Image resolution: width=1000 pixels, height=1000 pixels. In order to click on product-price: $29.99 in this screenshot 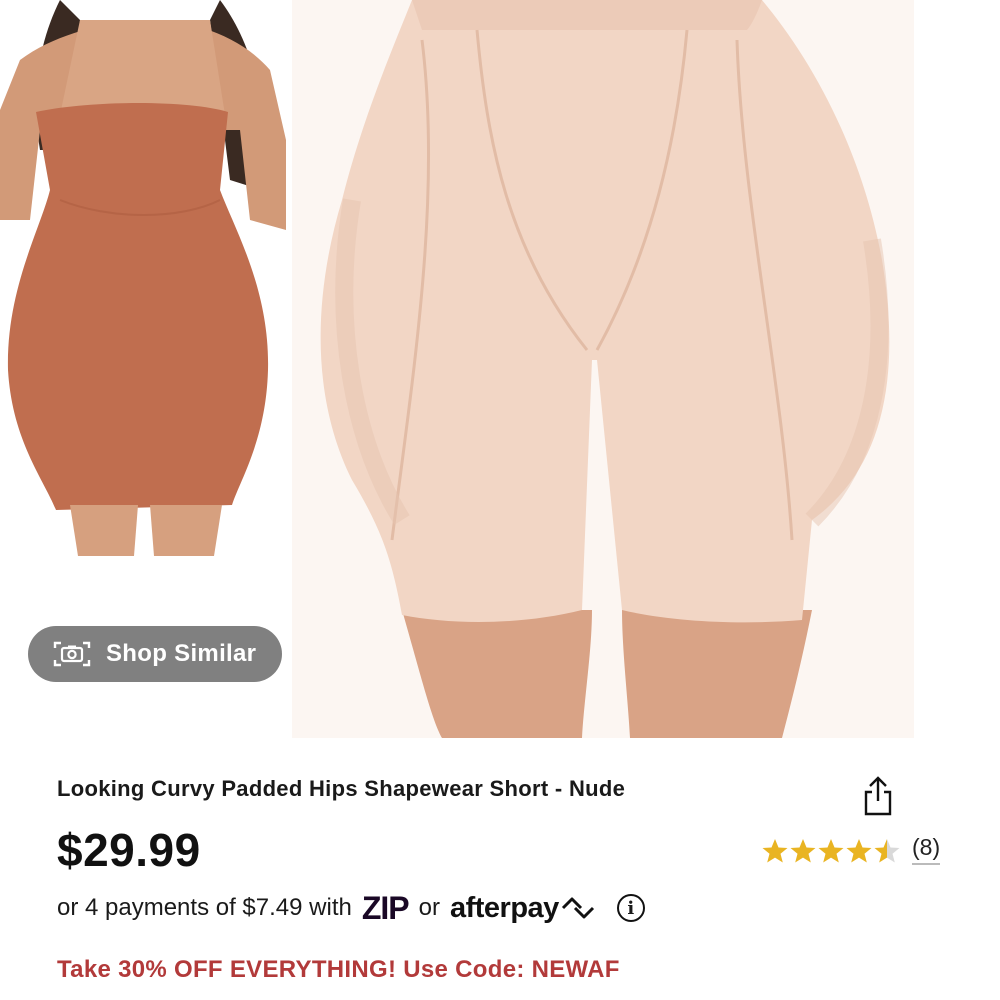, I will do `click(129, 850)`.